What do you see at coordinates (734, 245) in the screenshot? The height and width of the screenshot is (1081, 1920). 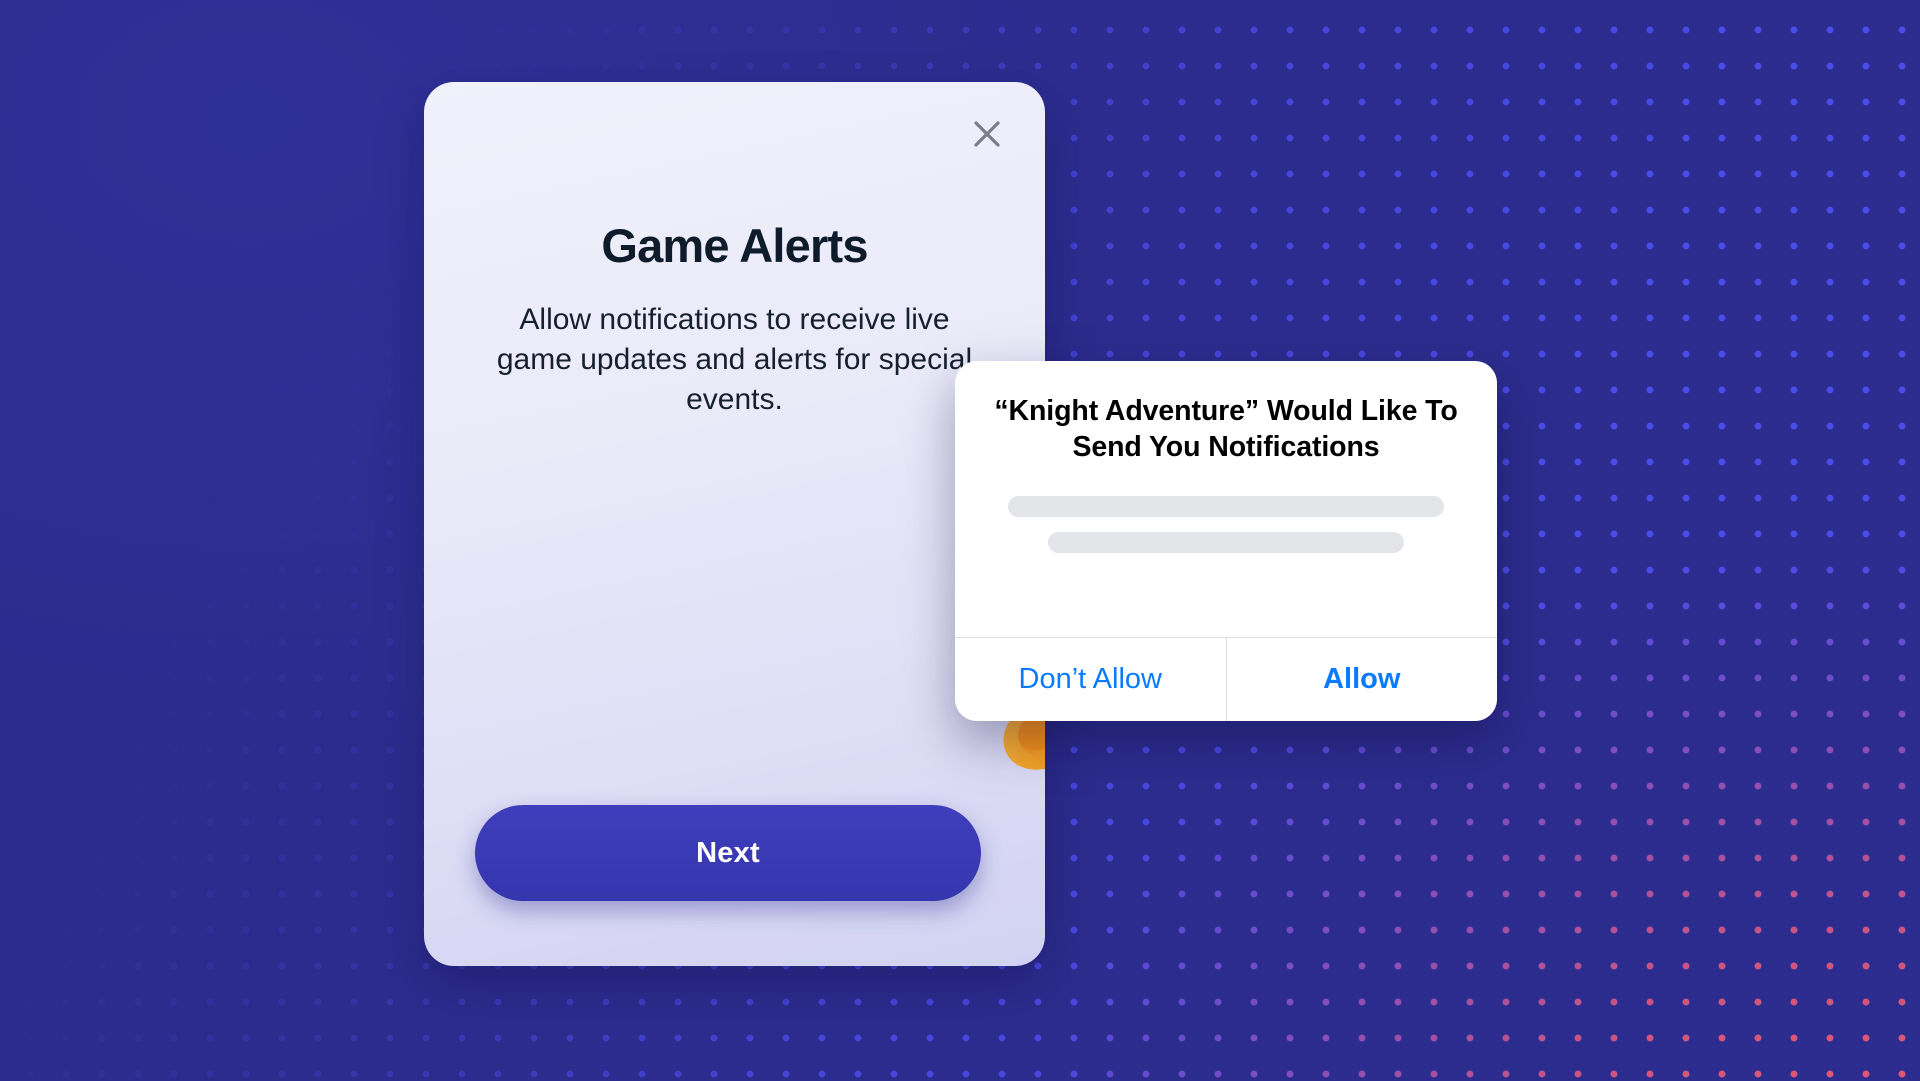 I see `page-title: Game Alerts` at bounding box center [734, 245].